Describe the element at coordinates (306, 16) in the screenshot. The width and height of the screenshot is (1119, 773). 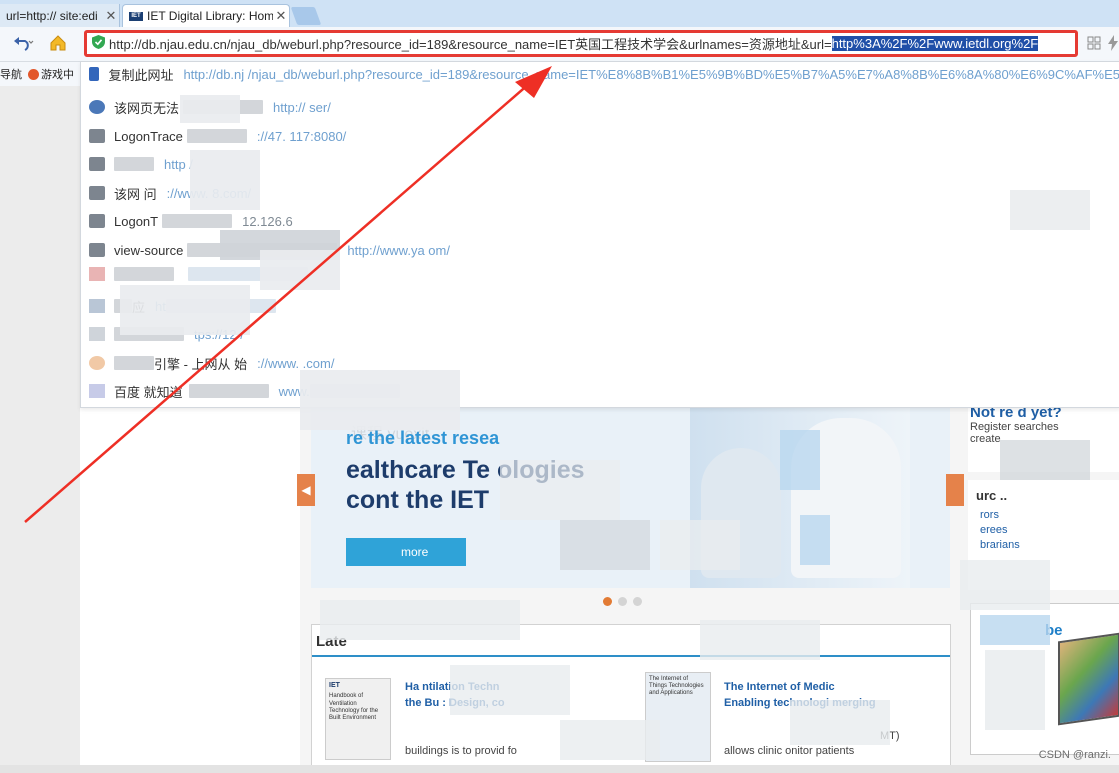
I see `new-tab-button` at that location.